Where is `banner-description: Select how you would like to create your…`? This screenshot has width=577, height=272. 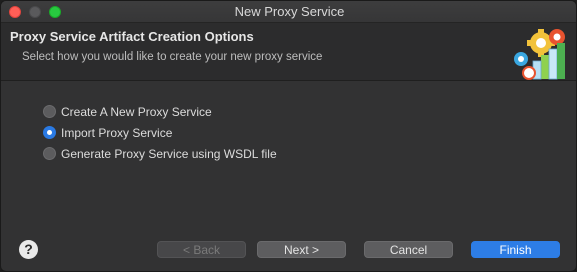
banner-description: Select how you would like to create your… is located at coordinates (172, 57).